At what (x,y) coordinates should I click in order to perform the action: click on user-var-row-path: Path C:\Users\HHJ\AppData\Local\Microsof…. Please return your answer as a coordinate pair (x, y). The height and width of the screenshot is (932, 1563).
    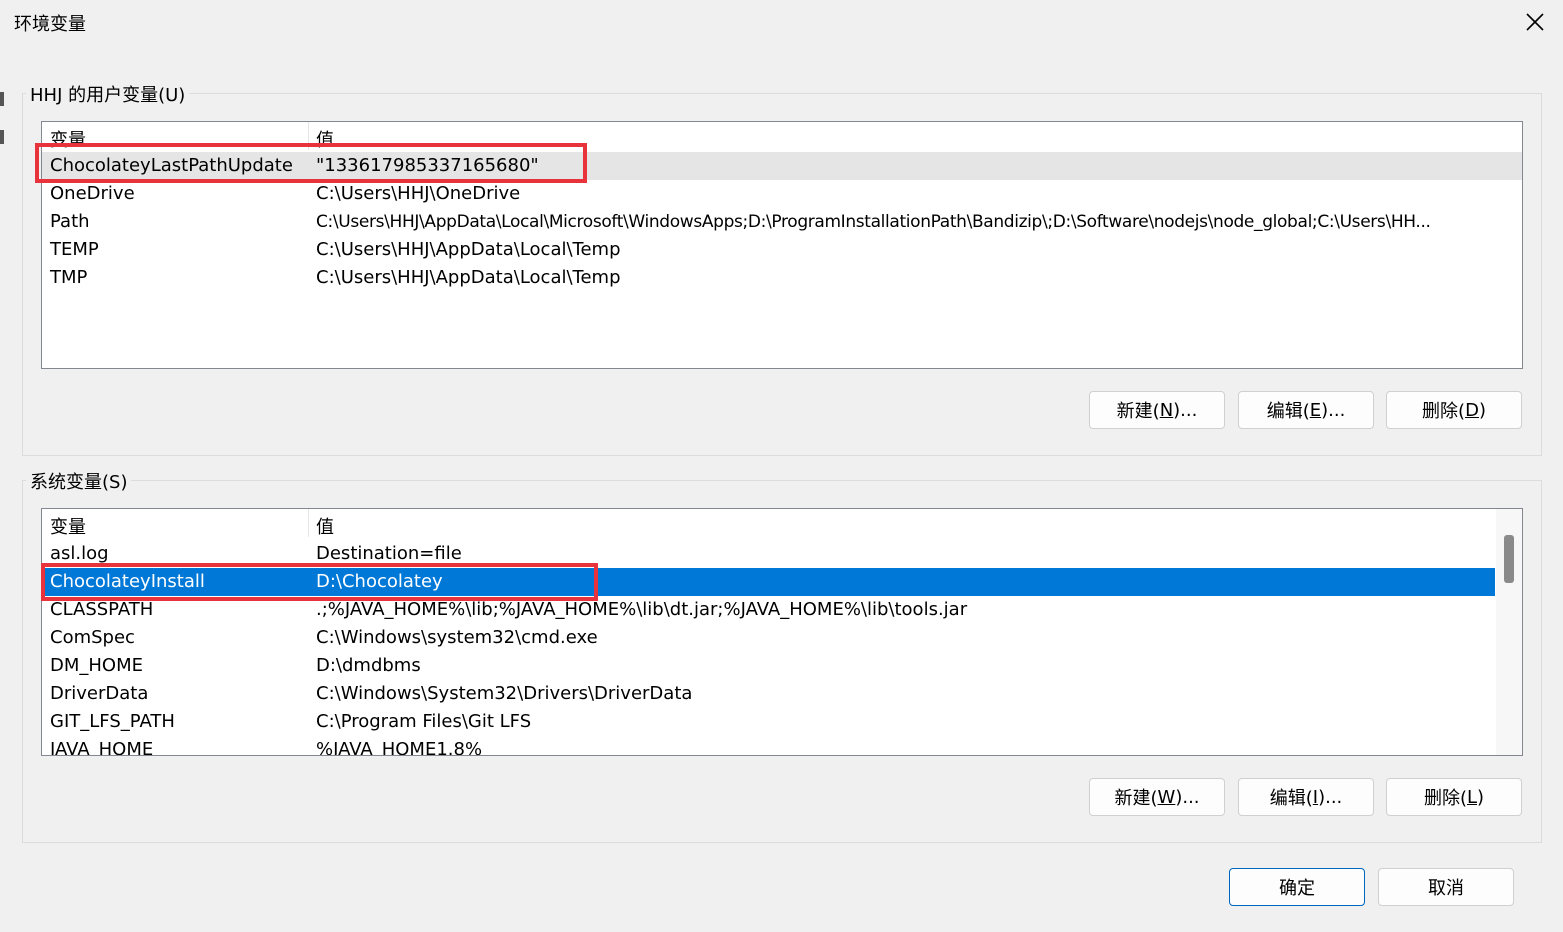
    Looking at the image, I should click on (782, 222).